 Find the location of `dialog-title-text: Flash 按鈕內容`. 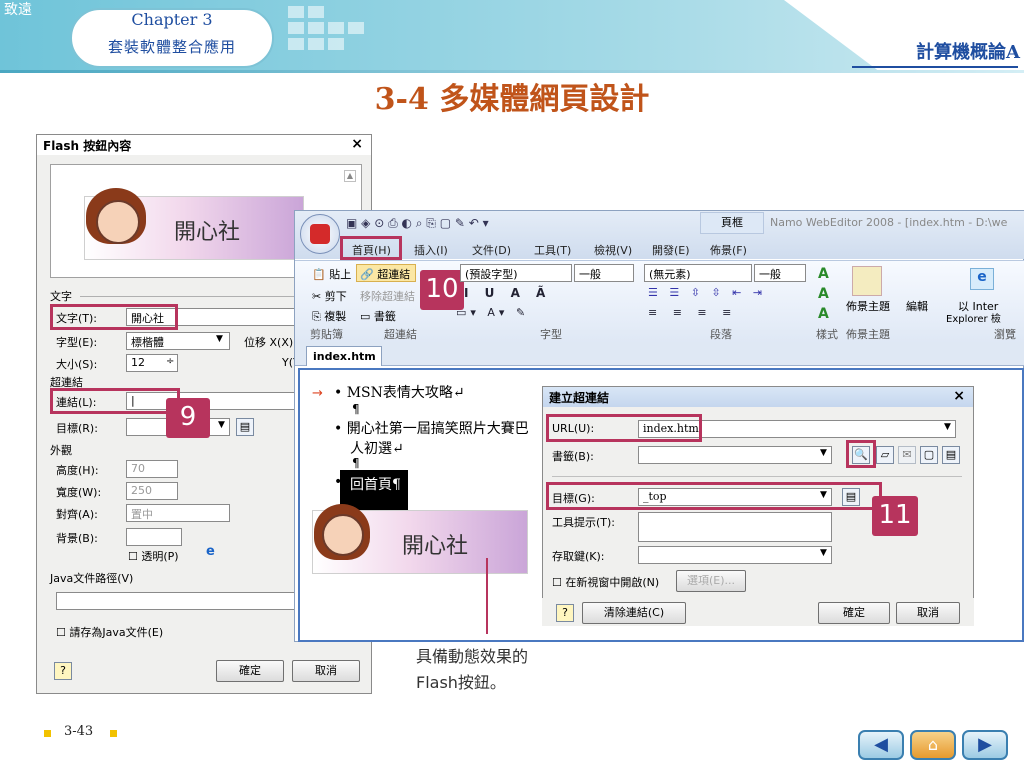

dialog-title-text: Flash 按鈕內容 is located at coordinates (87, 146).